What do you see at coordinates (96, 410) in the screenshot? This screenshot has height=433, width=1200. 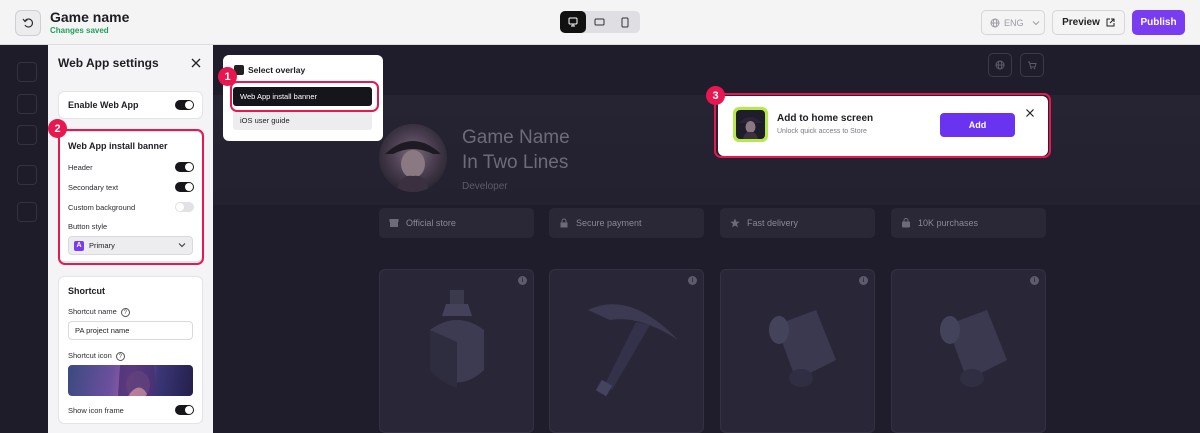 I see `show-icon-frame-label: Show icon frame` at bounding box center [96, 410].